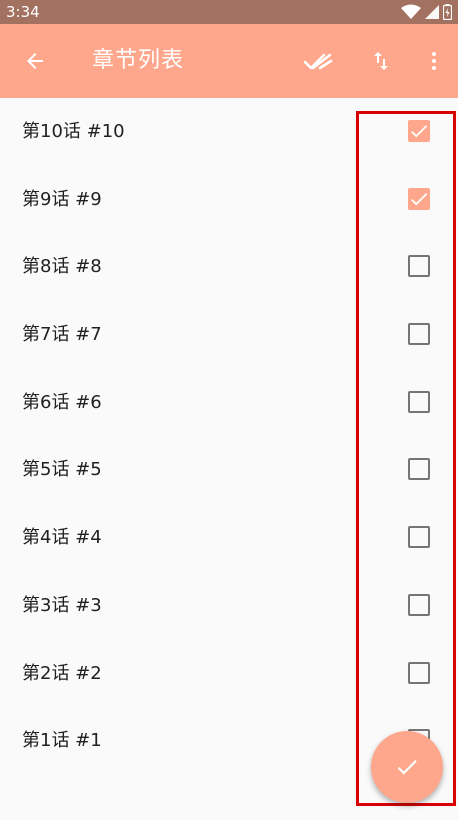  Describe the element at coordinates (229, 470) in the screenshot. I see `chapter-row: 第5话 #5` at that location.